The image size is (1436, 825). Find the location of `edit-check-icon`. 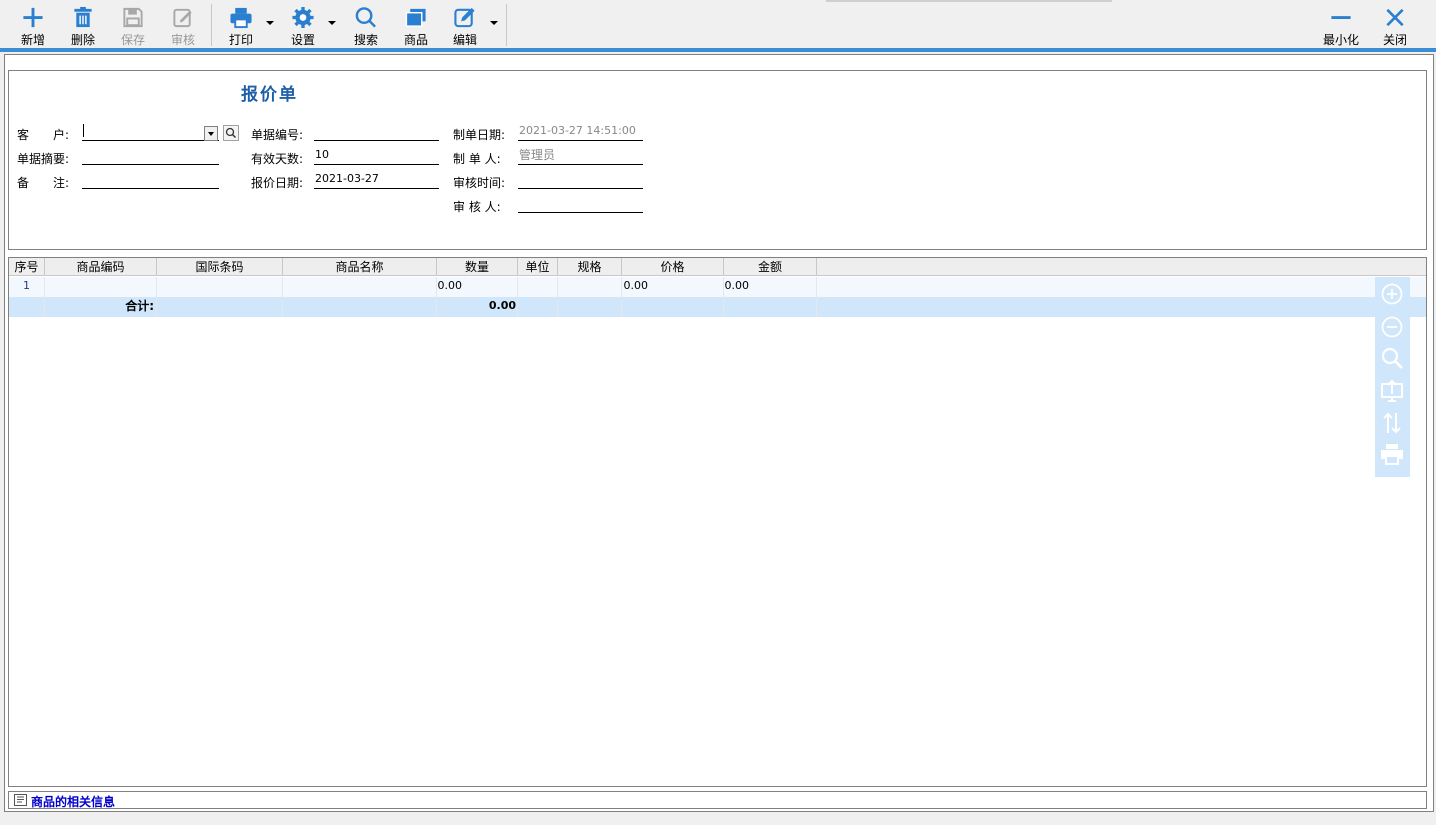

edit-check-icon is located at coordinates (182, 18).